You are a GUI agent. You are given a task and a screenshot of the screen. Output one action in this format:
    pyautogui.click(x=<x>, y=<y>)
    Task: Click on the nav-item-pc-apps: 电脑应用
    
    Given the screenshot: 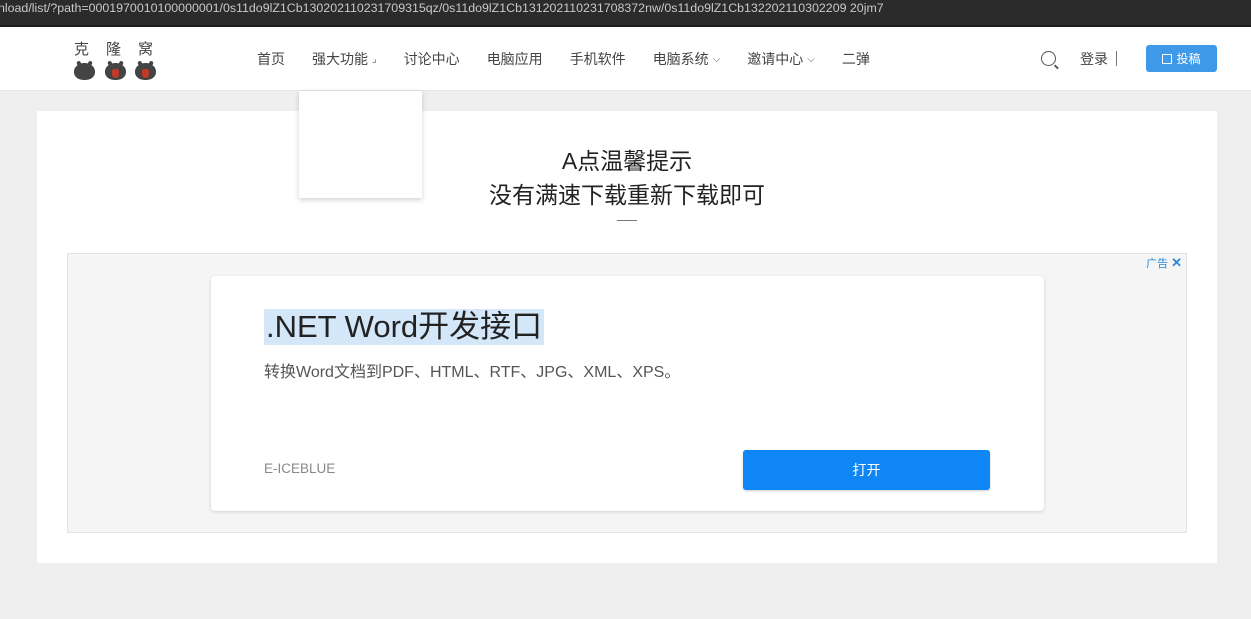 What is the action you would take?
    pyautogui.click(x=515, y=59)
    